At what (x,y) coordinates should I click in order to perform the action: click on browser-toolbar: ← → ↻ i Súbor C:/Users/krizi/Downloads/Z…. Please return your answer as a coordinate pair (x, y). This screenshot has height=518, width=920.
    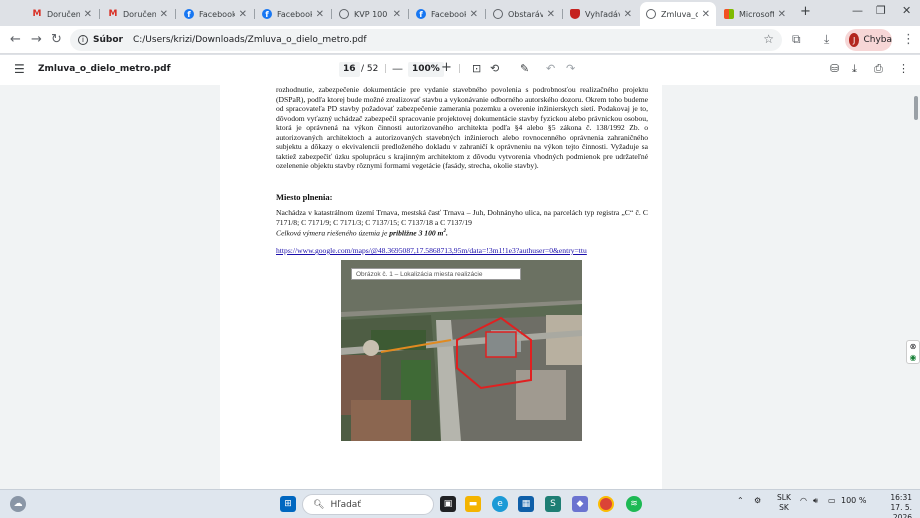
    Looking at the image, I should click on (460, 40).